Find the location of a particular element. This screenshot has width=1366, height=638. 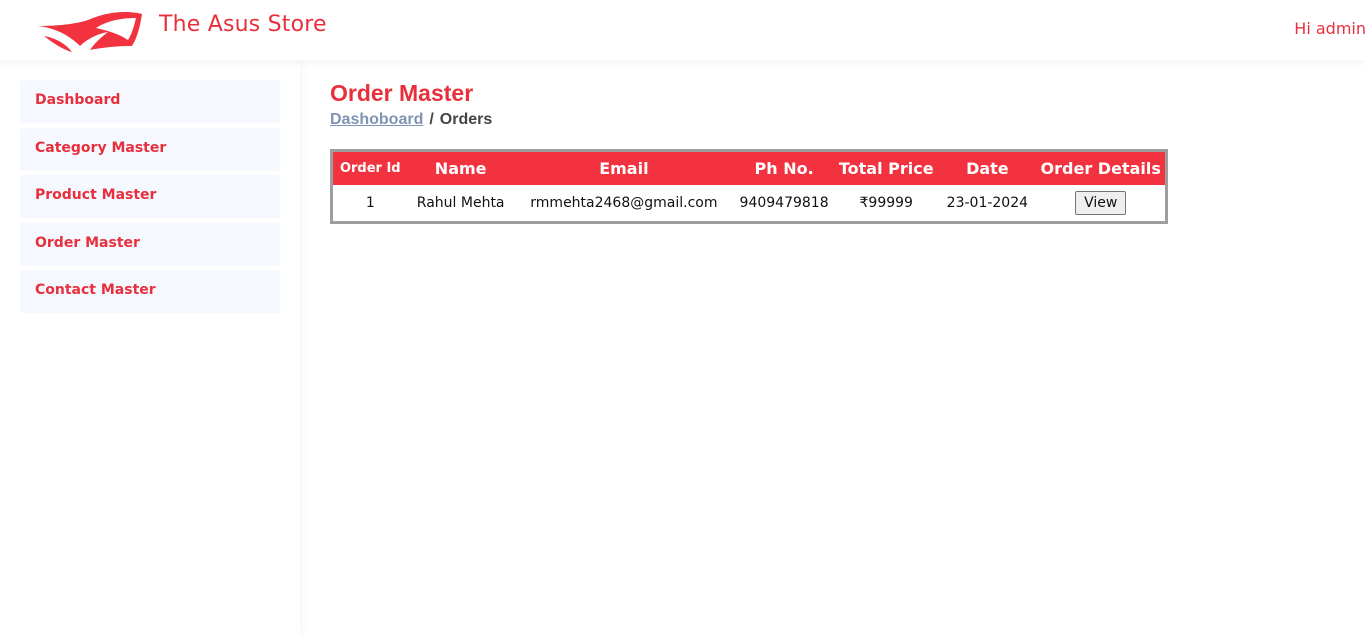

sidebar-item-dashboard: Dashboard is located at coordinates (150, 101).